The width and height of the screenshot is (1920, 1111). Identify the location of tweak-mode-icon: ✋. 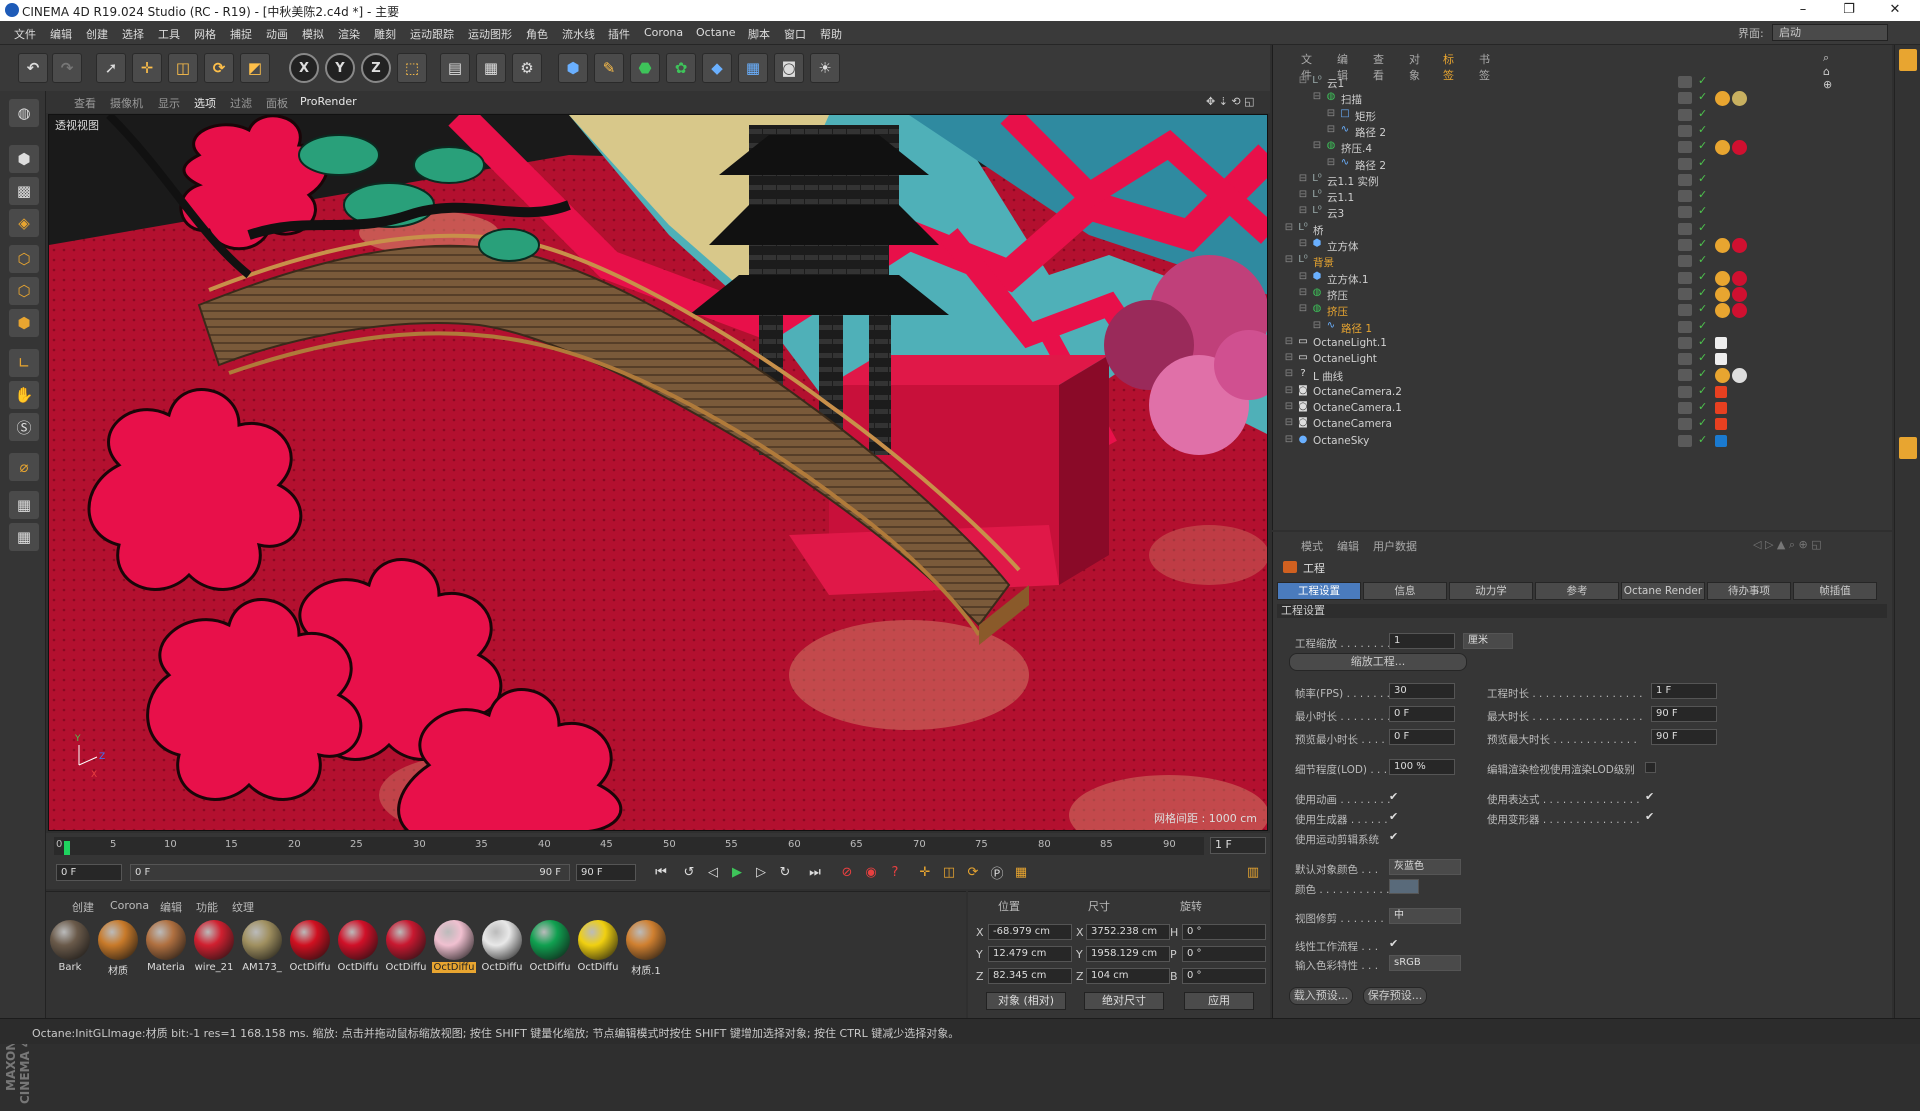
(24, 395).